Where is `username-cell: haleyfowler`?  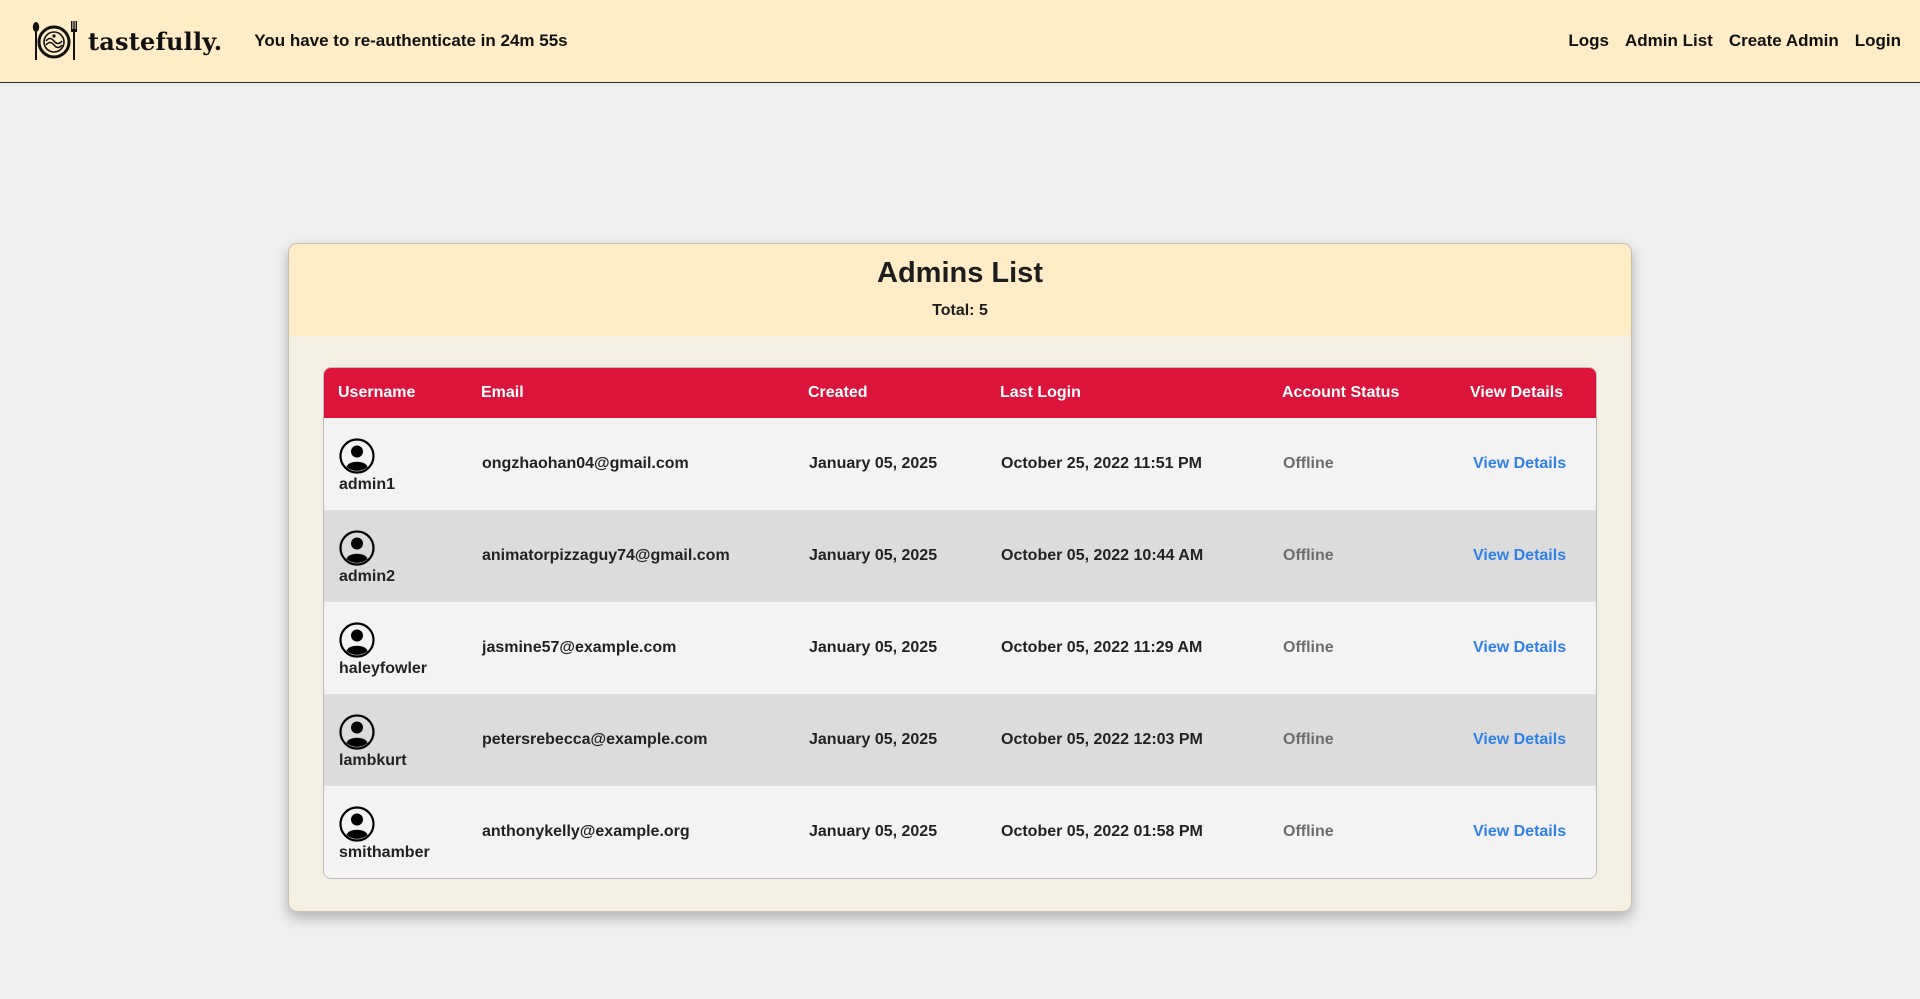
username-cell: haleyfowler is located at coordinates (395, 648).